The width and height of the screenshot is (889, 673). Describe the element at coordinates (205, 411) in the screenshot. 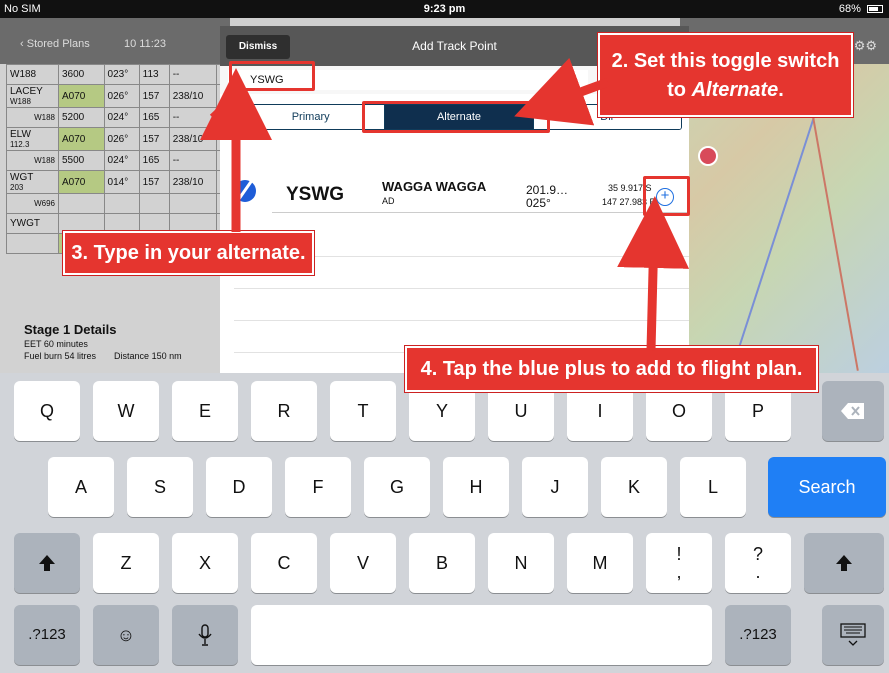

I see `key-e: E` at that location.